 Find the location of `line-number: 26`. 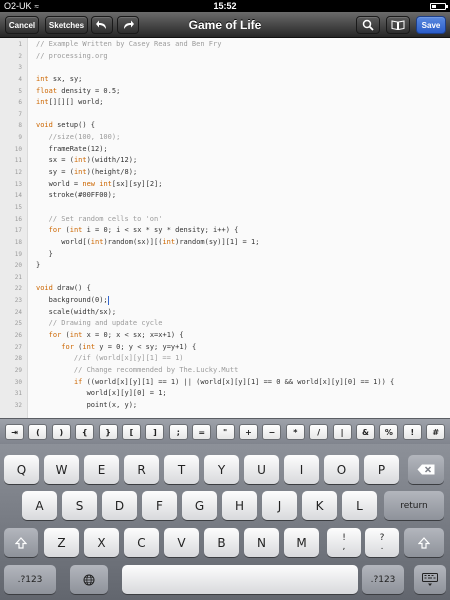

line-number: 26 is located at coordinates (18, 336).